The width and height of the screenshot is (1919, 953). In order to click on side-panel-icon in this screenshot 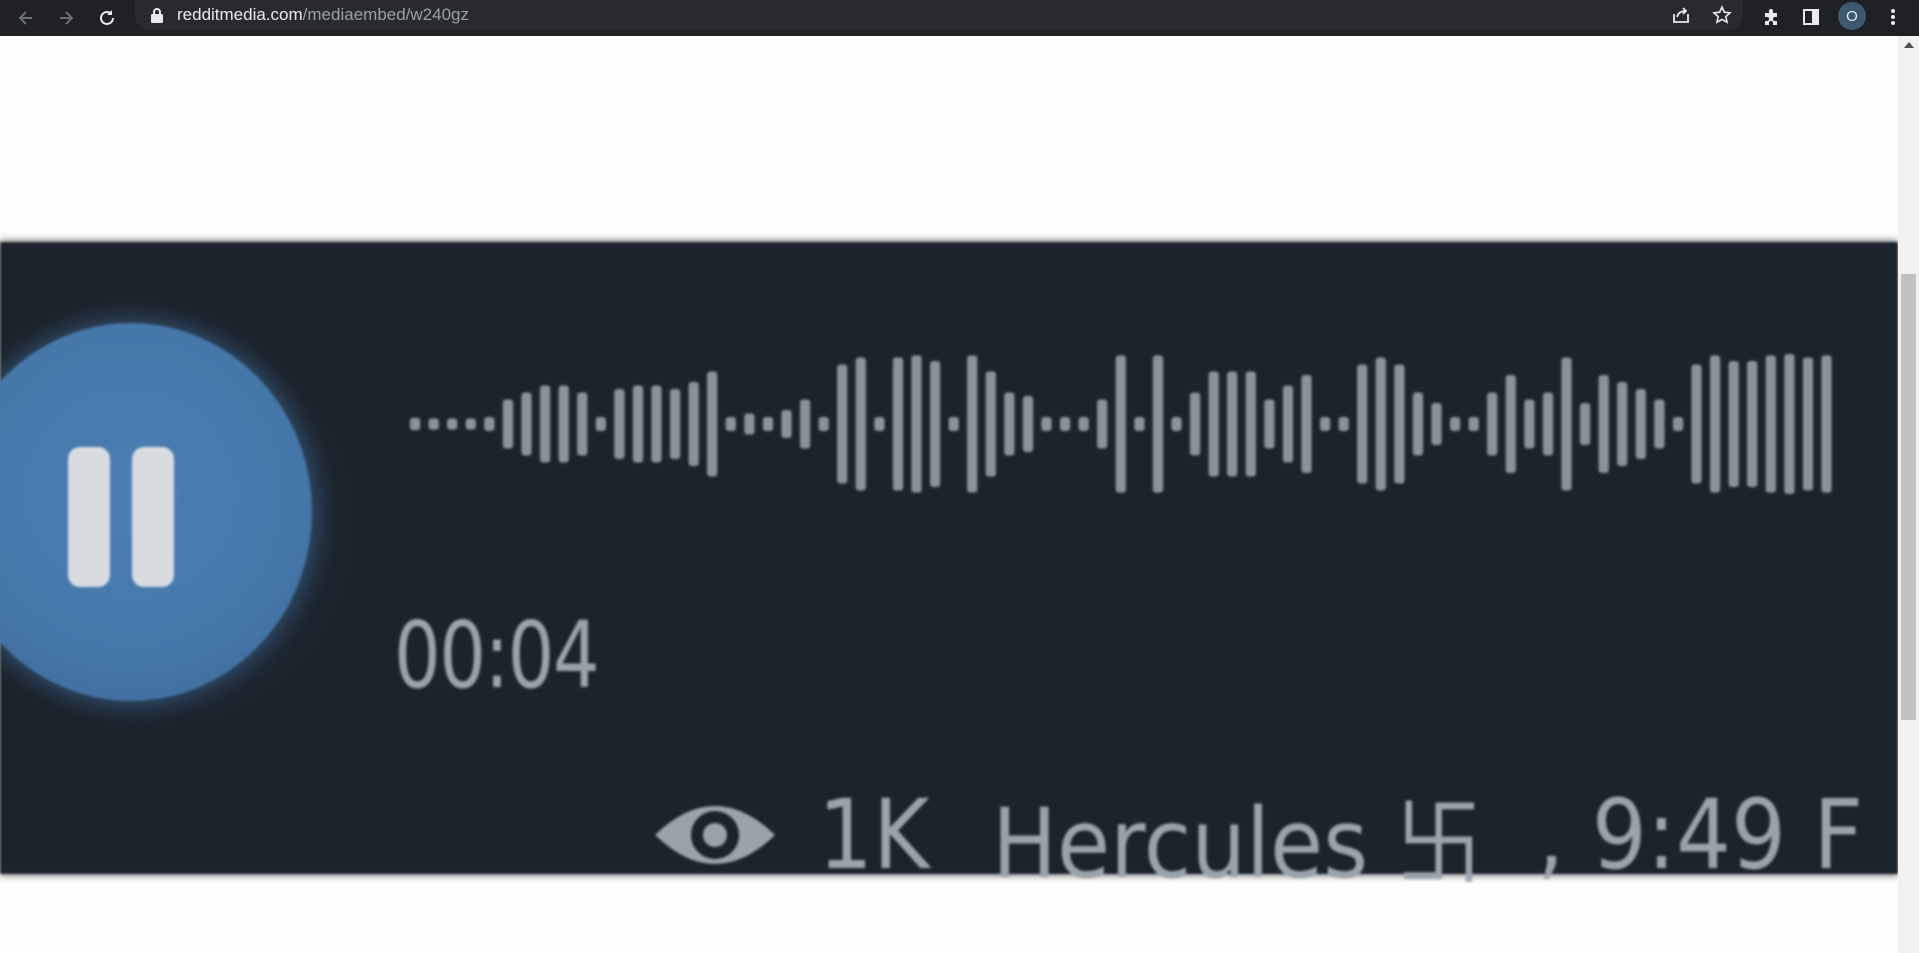, I will do `click(1811, 17)`.